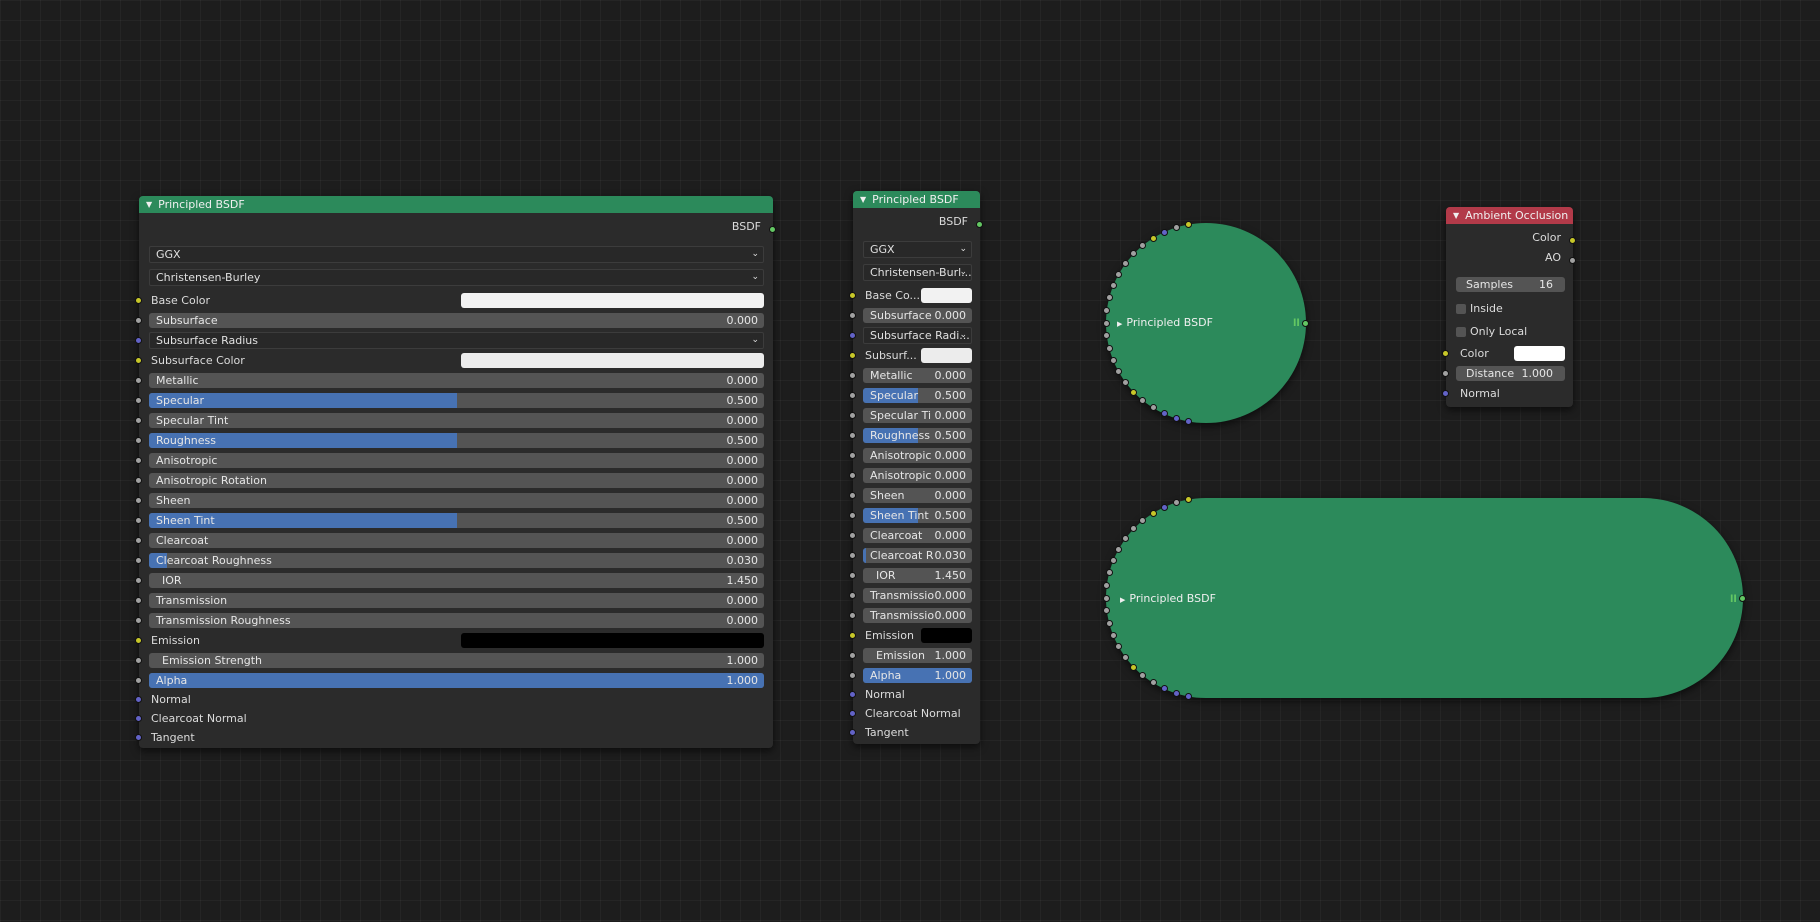 The height and width of the screenshot is (922, 1820). Describe the element at coordinates (946, 295) in the screenshot. I see `base-color-swatch` at that location.